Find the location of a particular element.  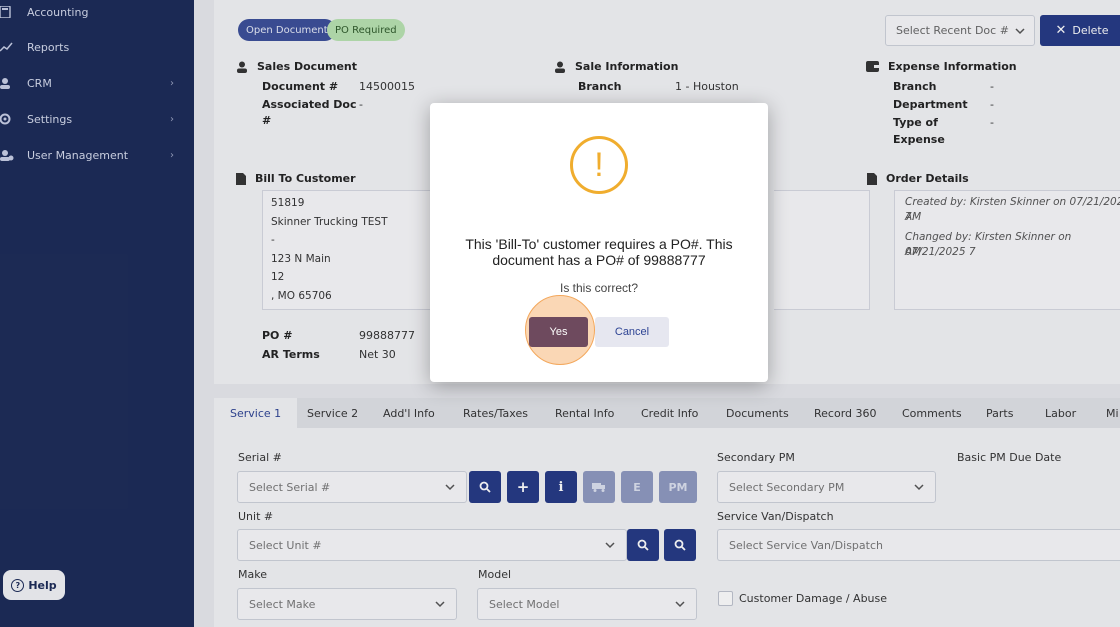

dialog-question: Is this correct? is located at coordinates (599, 288).